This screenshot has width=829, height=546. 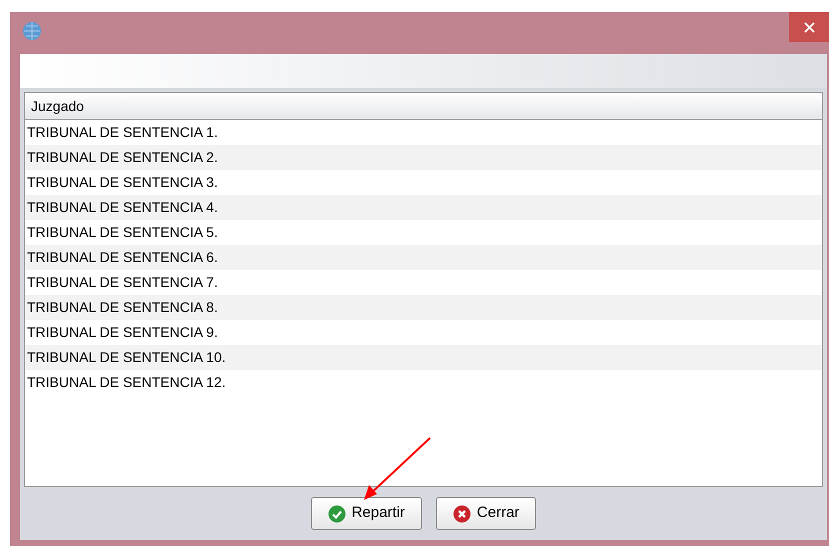 What do you see at coordinates (122, 307) in the screenshot?
I see `table-cell-text: TRIBUNAL DE SENTENCIA 8.` at bounding box center [122, 307].